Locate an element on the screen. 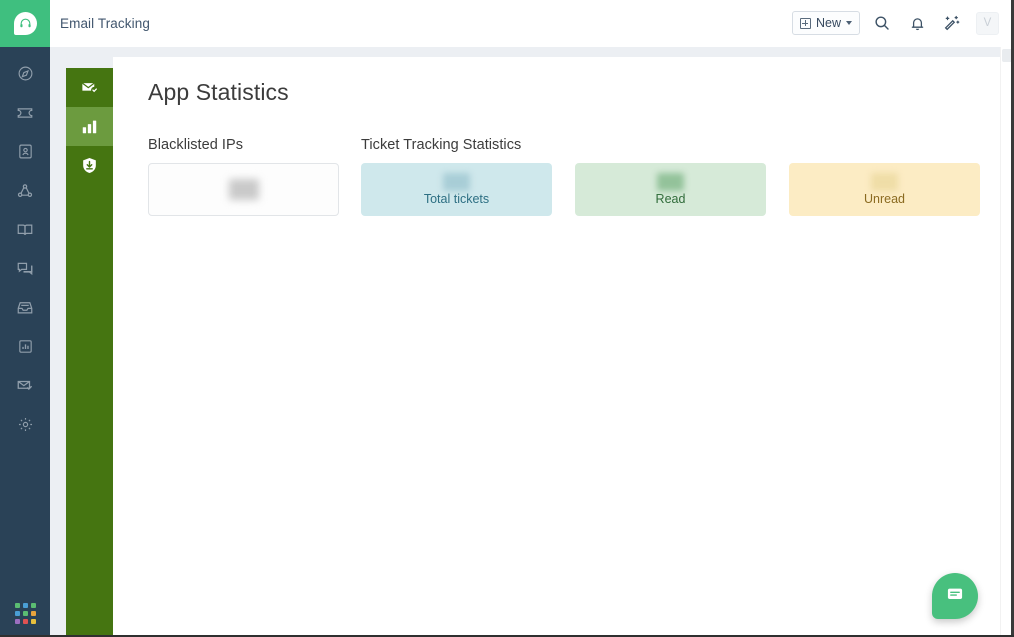  section-card-list: Total tickets Read Unread is located at coordinates (670, 189).